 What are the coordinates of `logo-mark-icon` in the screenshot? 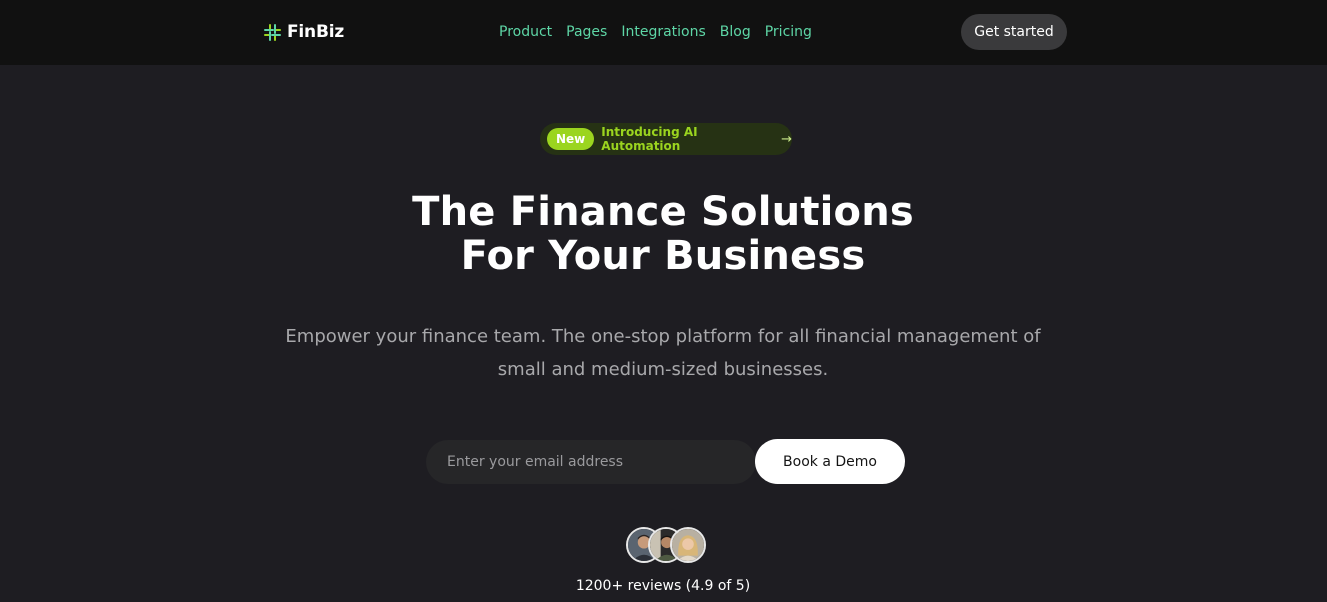 It's located at (272, 32).